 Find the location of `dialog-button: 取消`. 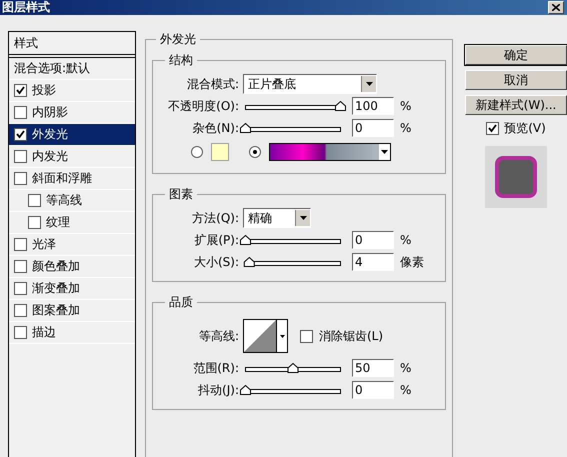

dialog-button: 取消 is located at coordinates (516, 80).